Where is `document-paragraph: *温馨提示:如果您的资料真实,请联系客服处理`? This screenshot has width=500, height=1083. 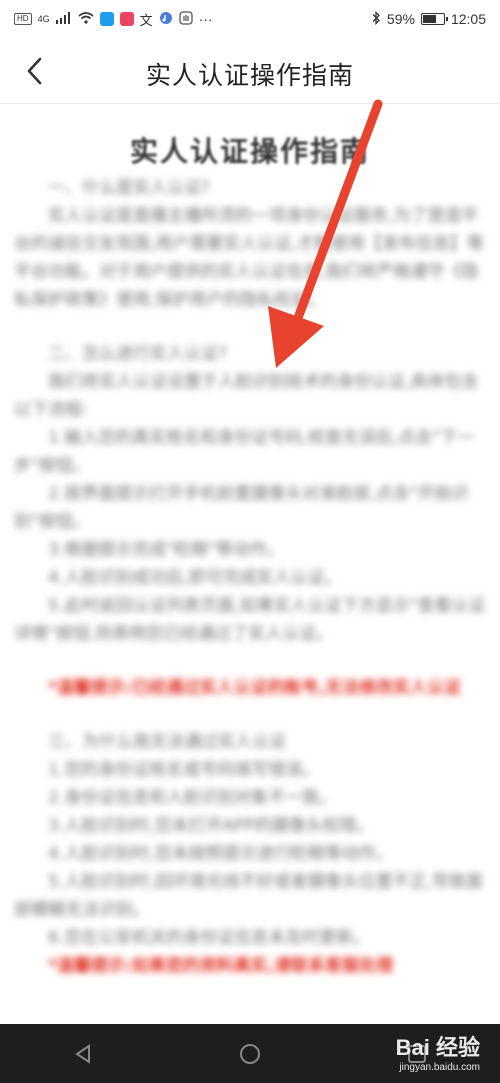 document-paragraph: *温馨提示:如果您的资料真实,请联系客服处理 is located at coordinates (221, 966).